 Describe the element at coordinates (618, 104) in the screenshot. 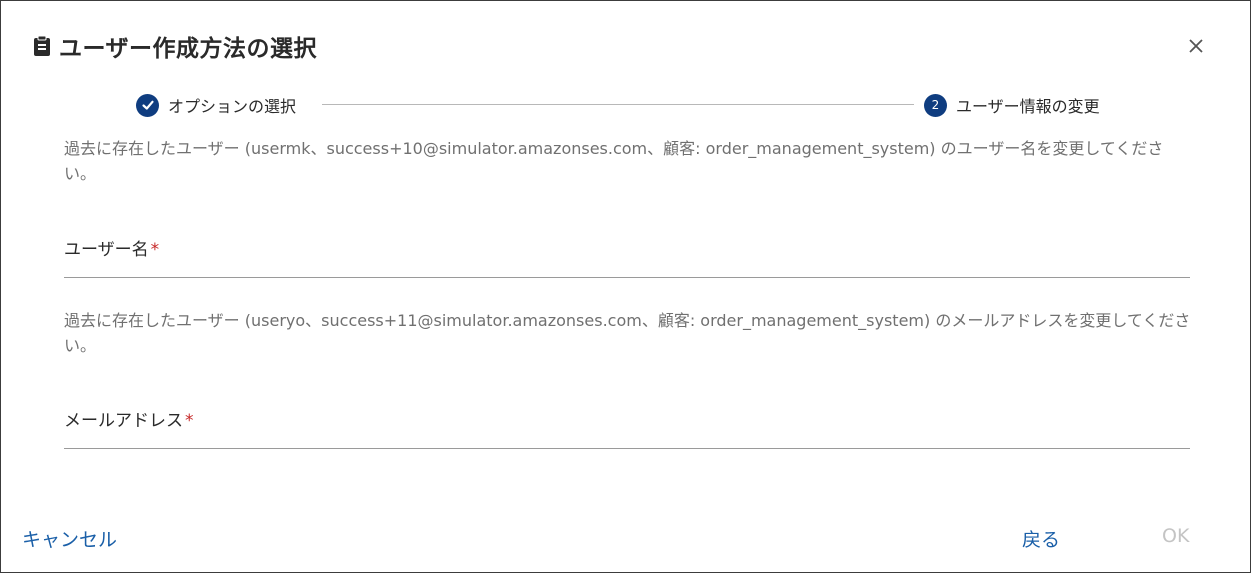

I see `step-connector` at that location.